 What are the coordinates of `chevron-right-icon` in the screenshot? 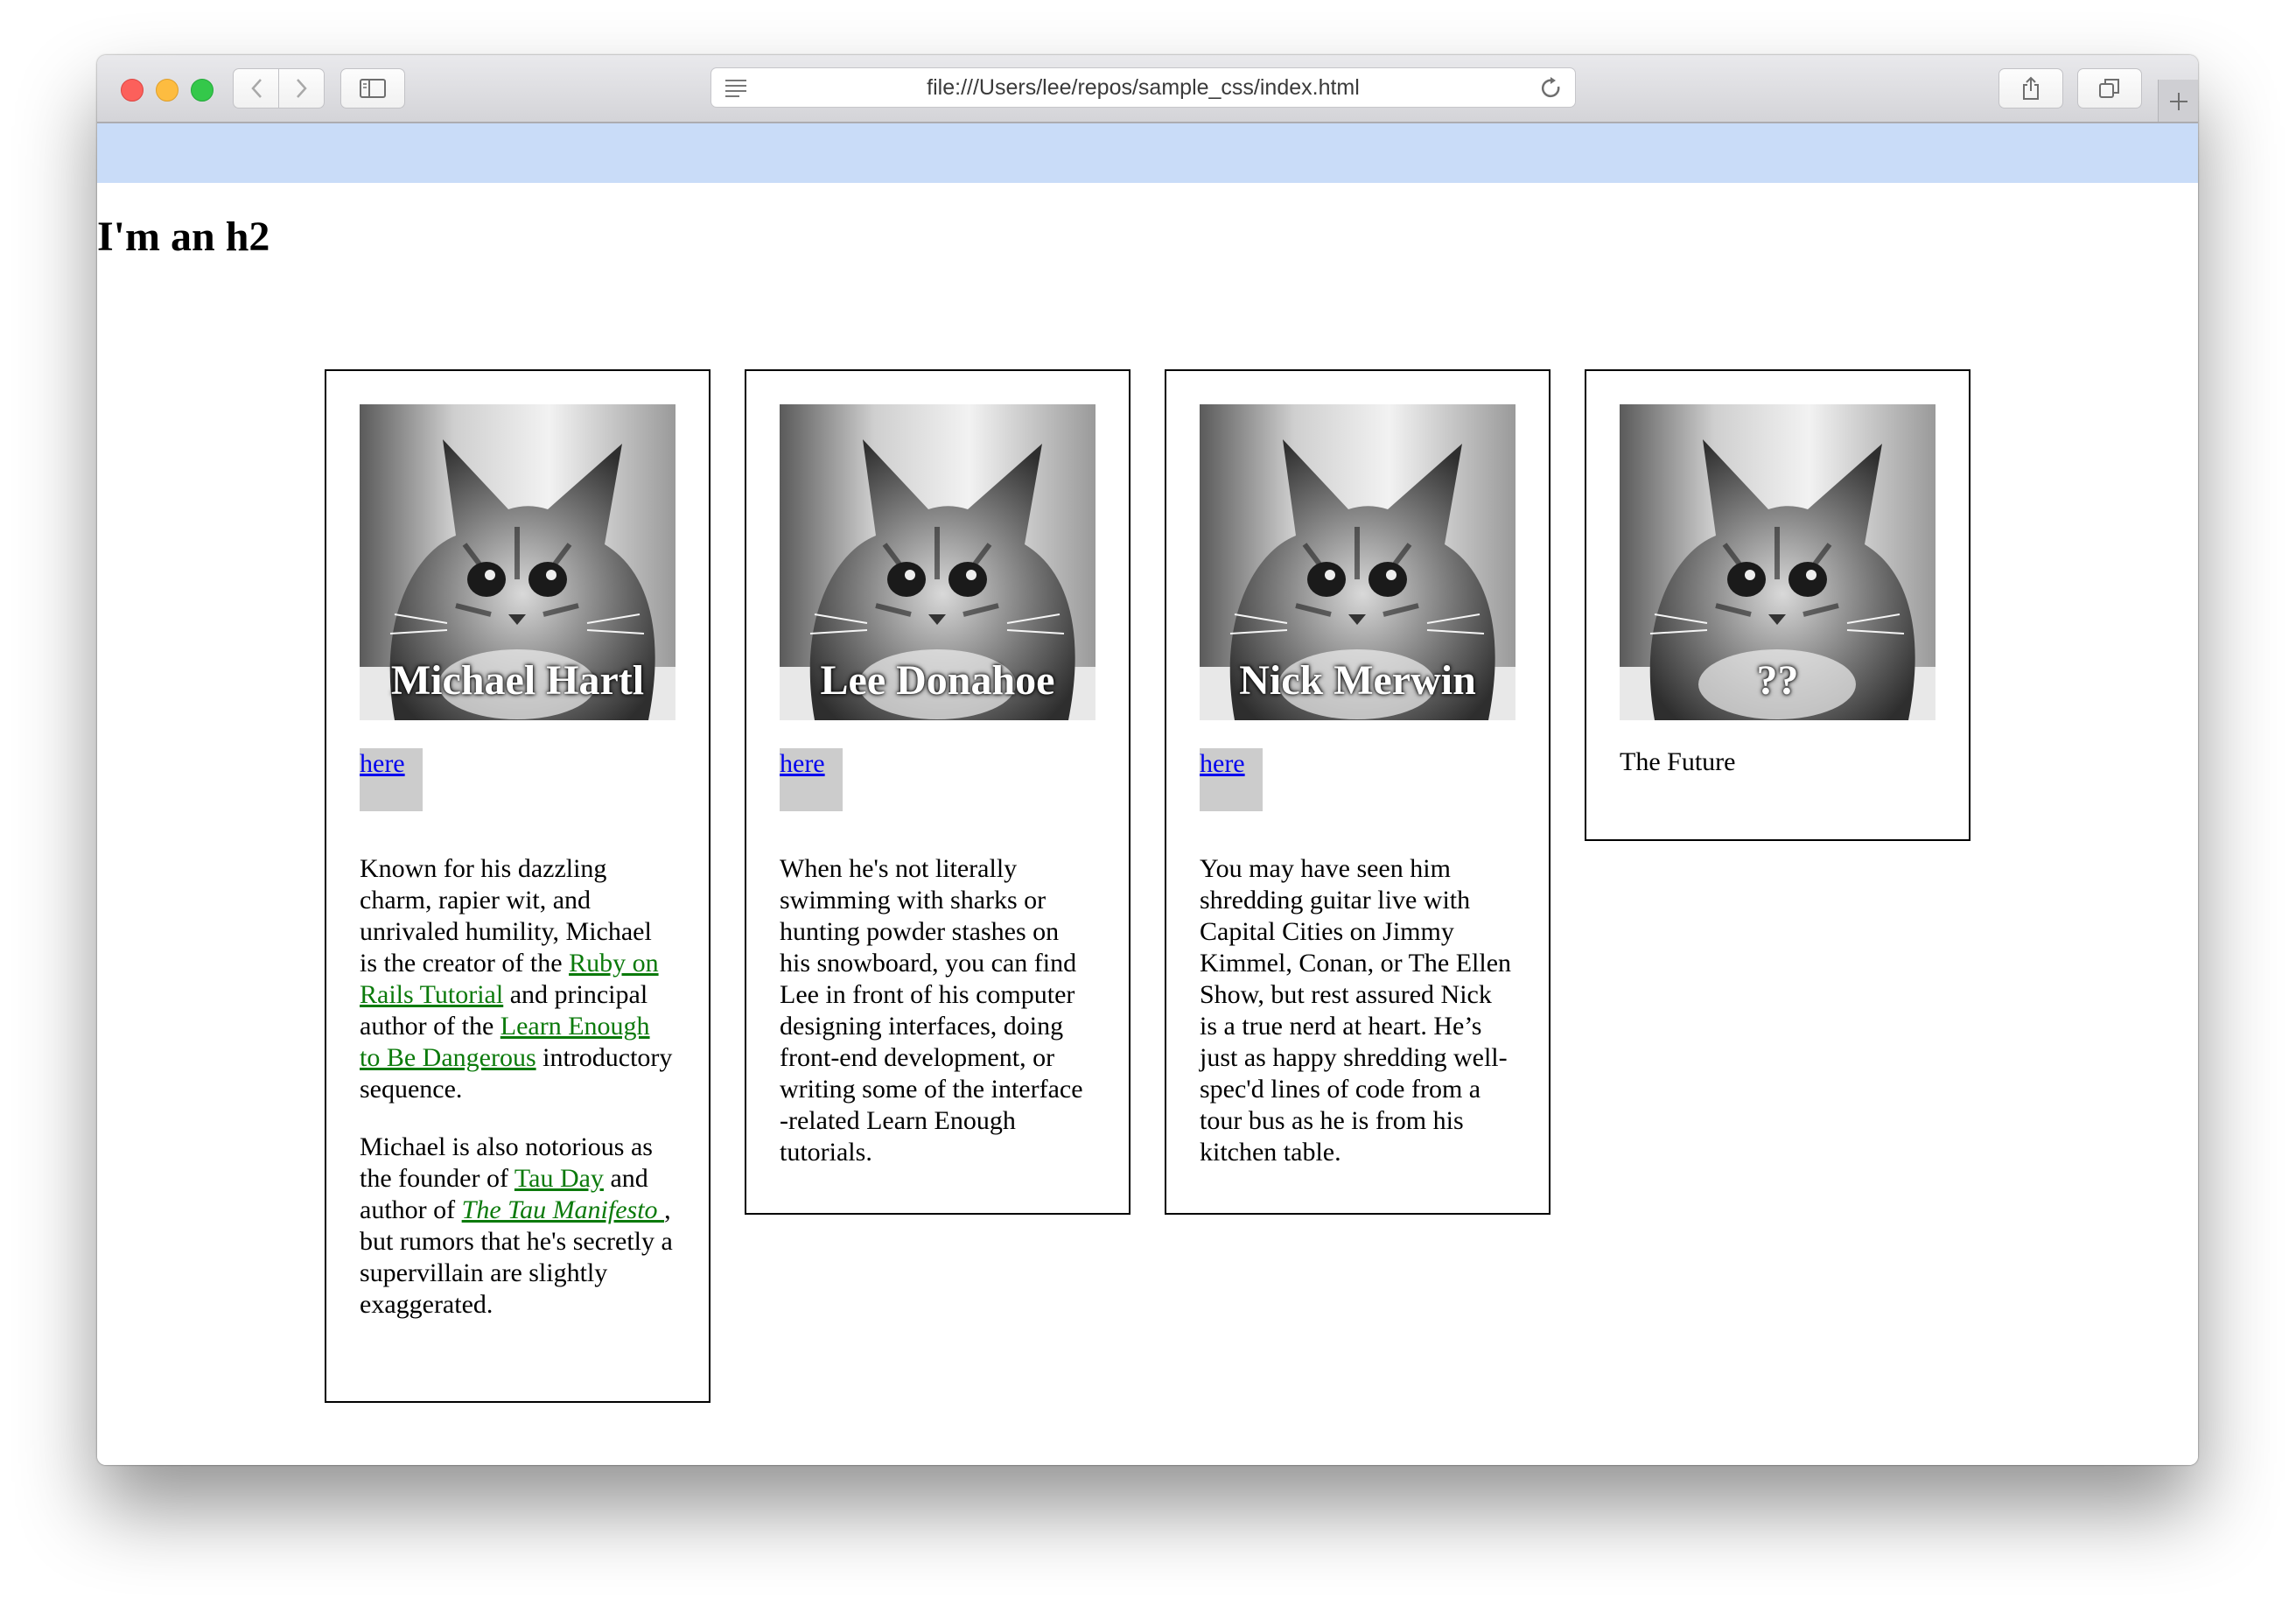 It's located at (301, 89).